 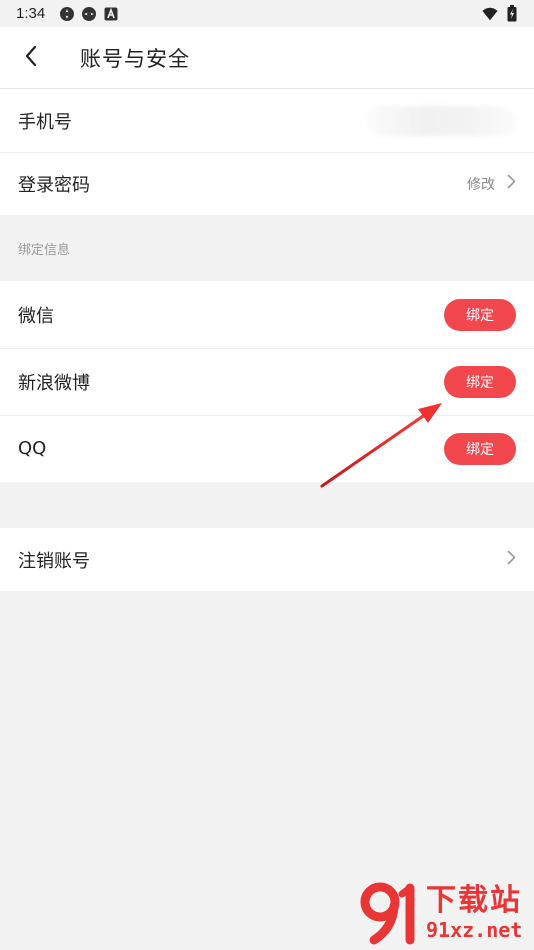 I want to click on wifi-icon, so click(x=490, y=14).